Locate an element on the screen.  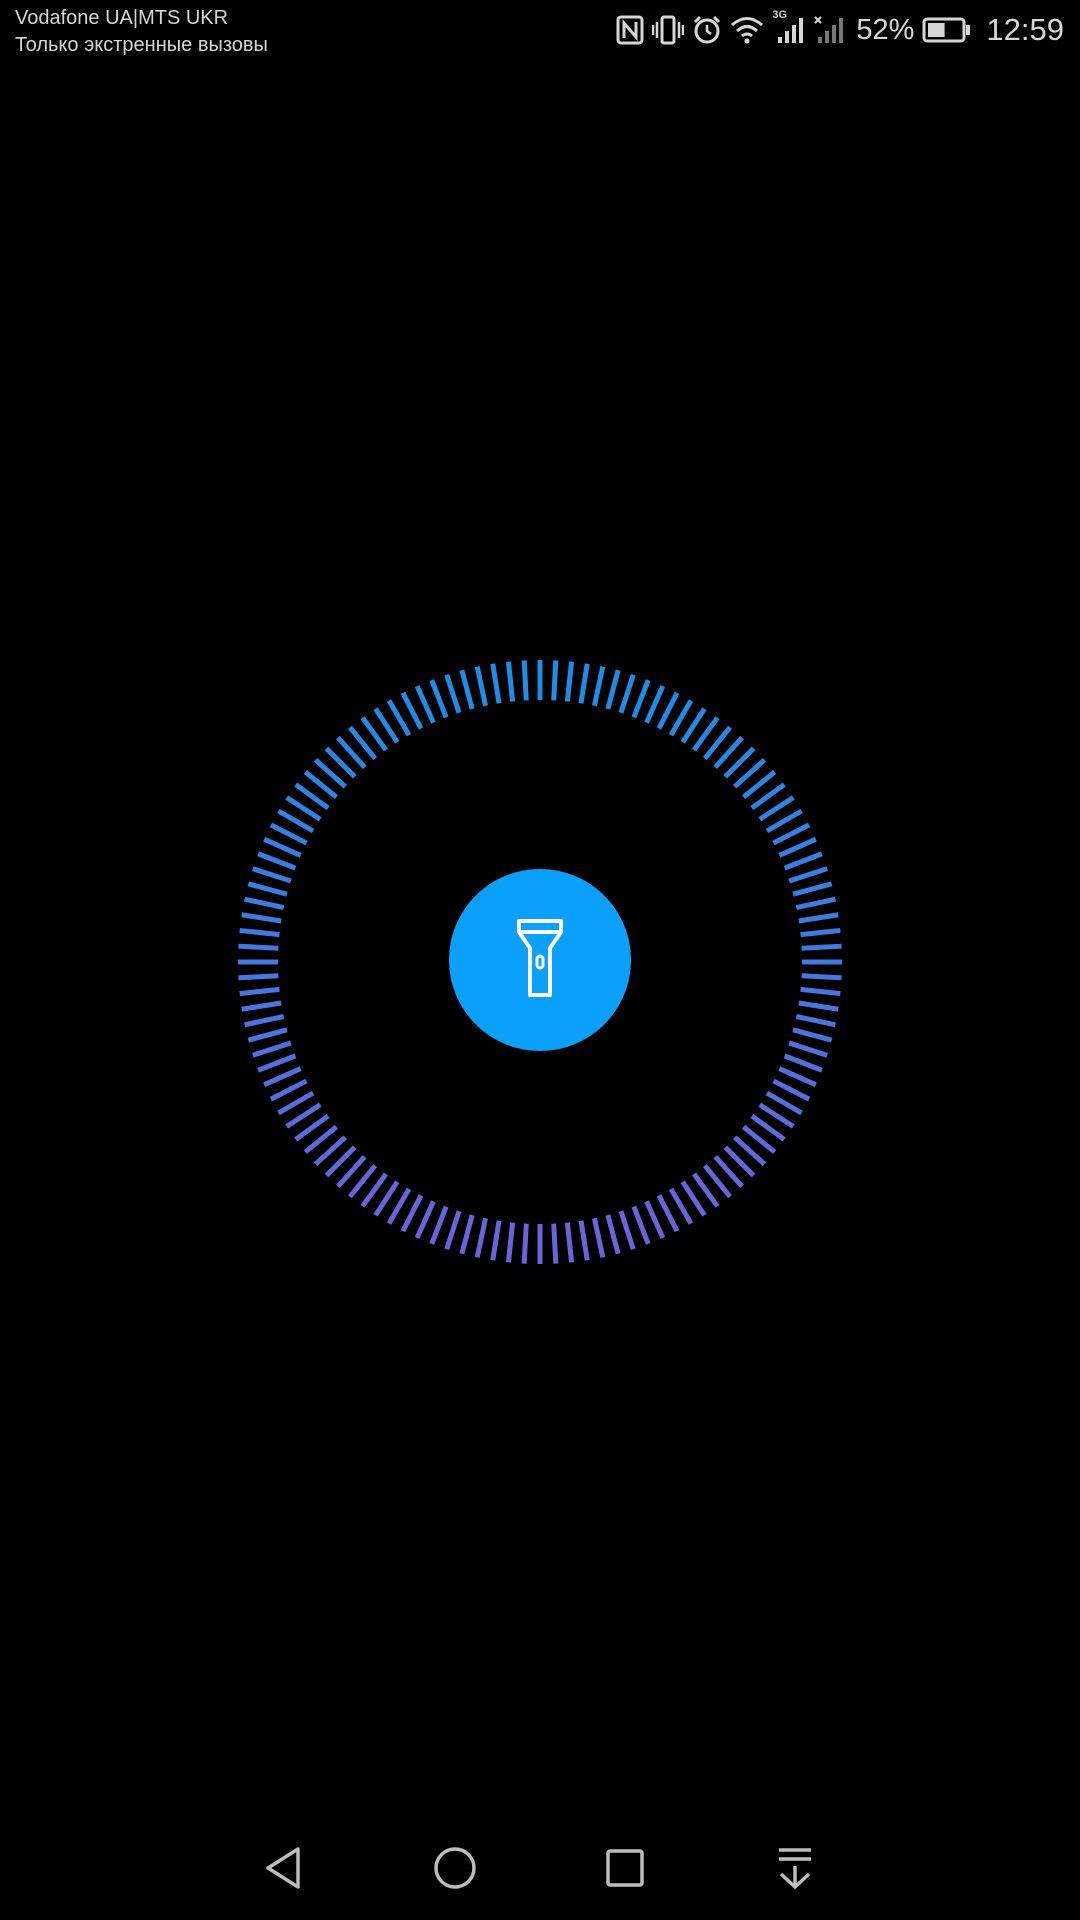
back-button is located at coordinates (284, 1870).